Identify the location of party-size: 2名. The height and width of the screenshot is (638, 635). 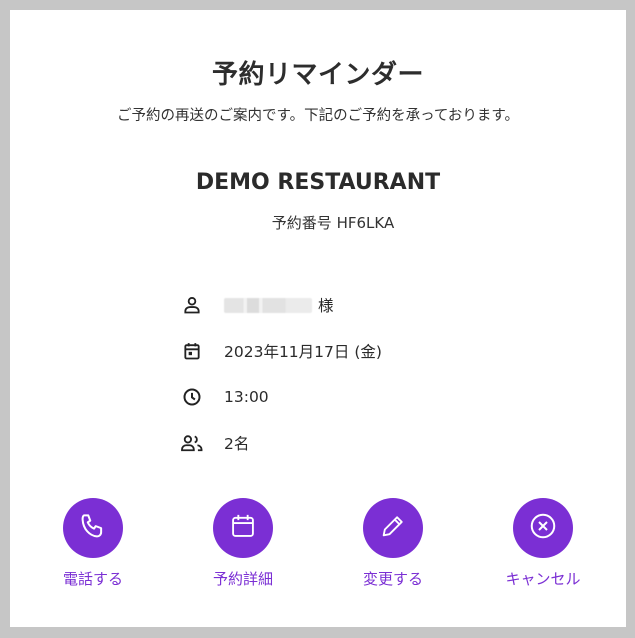
(237, 444).